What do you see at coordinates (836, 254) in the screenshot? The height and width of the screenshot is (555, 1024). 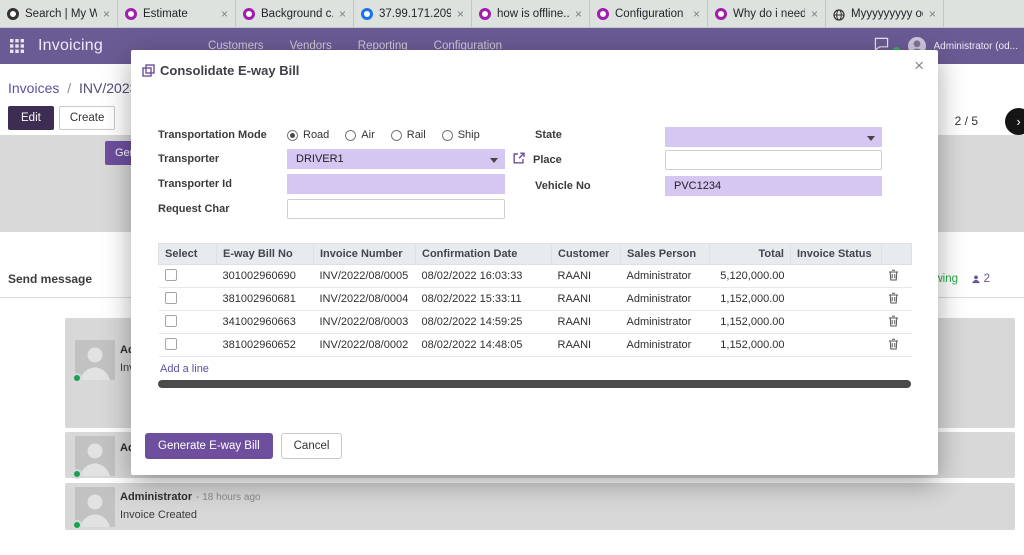 I see `col-invoice-status: Invoice Status` at bounding box center [836, 254].